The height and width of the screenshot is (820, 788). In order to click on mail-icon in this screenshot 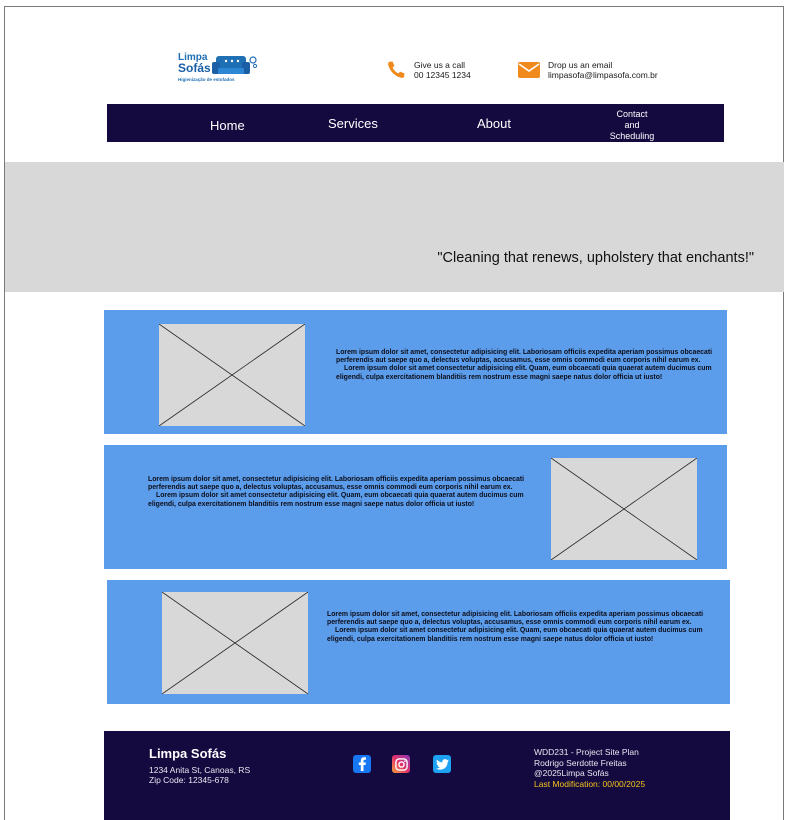, I will do `click(529, 70)`.